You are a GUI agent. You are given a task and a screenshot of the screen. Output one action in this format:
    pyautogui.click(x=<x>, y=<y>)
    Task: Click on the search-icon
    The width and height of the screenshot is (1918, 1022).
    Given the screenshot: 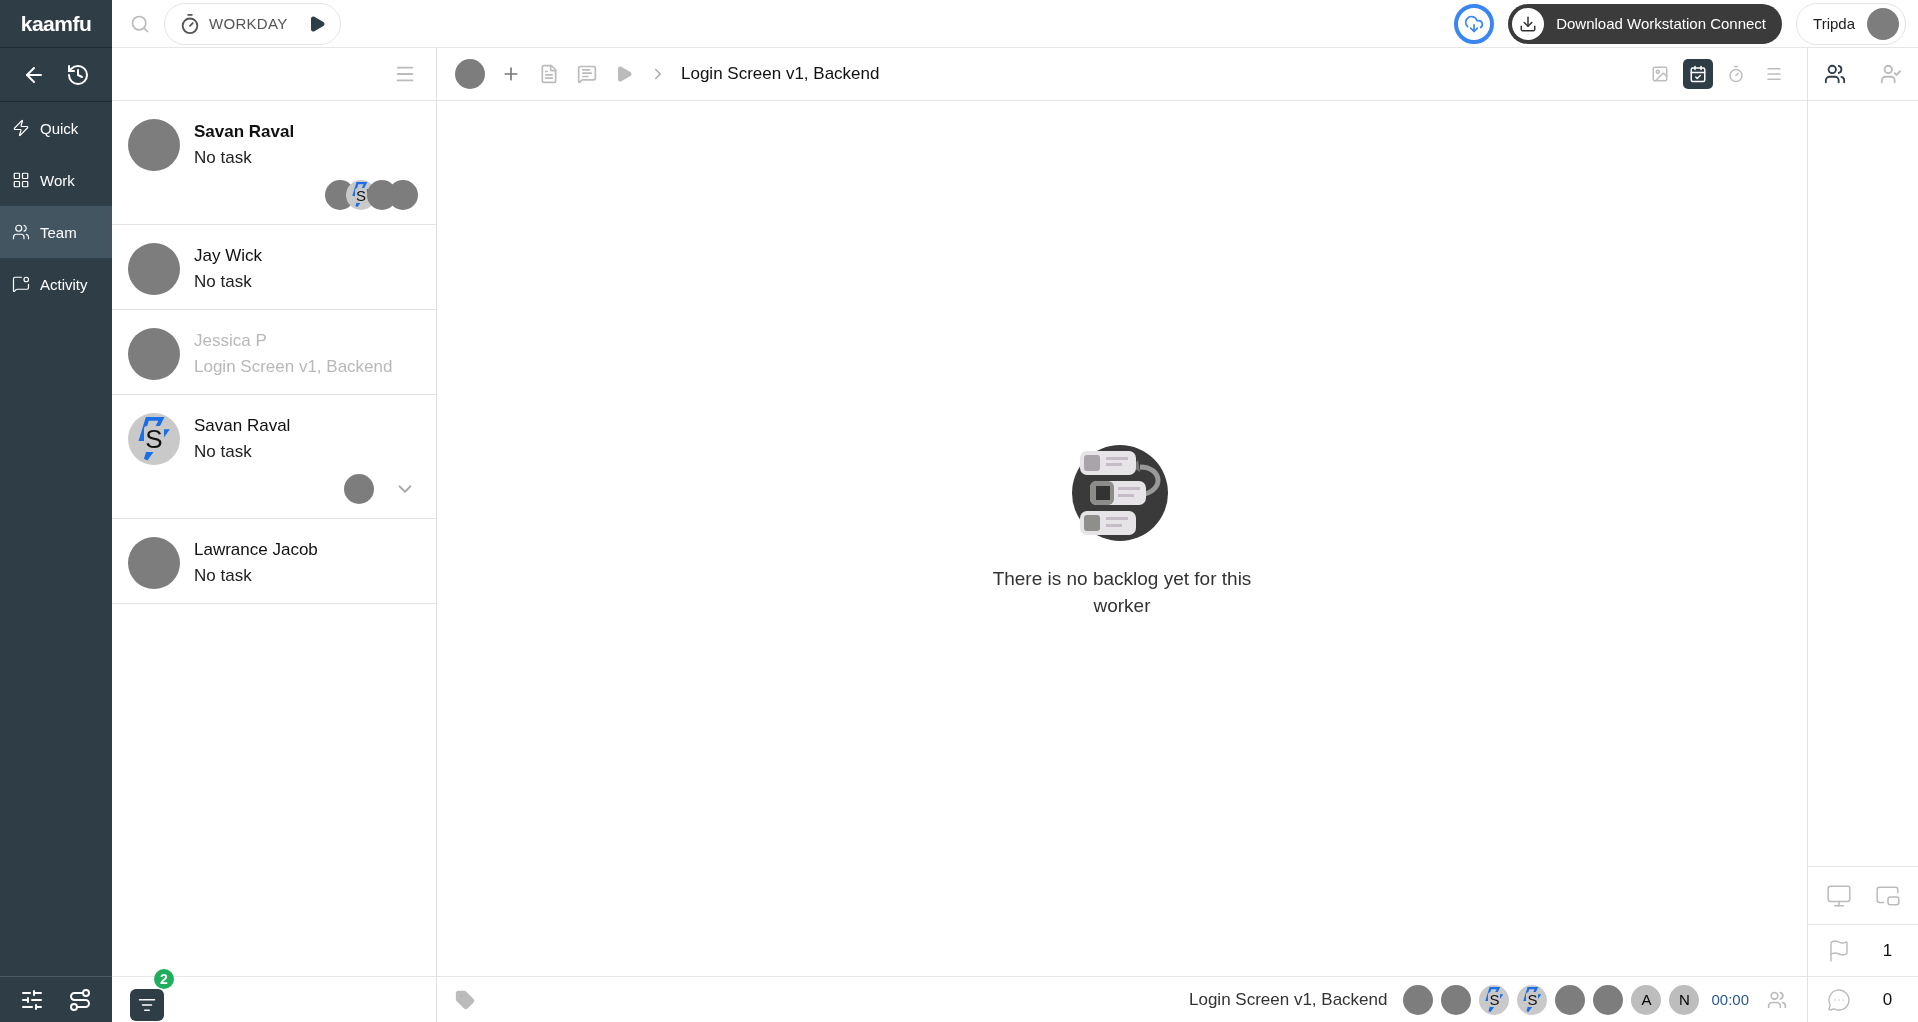 What is the action you would take?
    pyautogui.click(x=140, y=23)
    